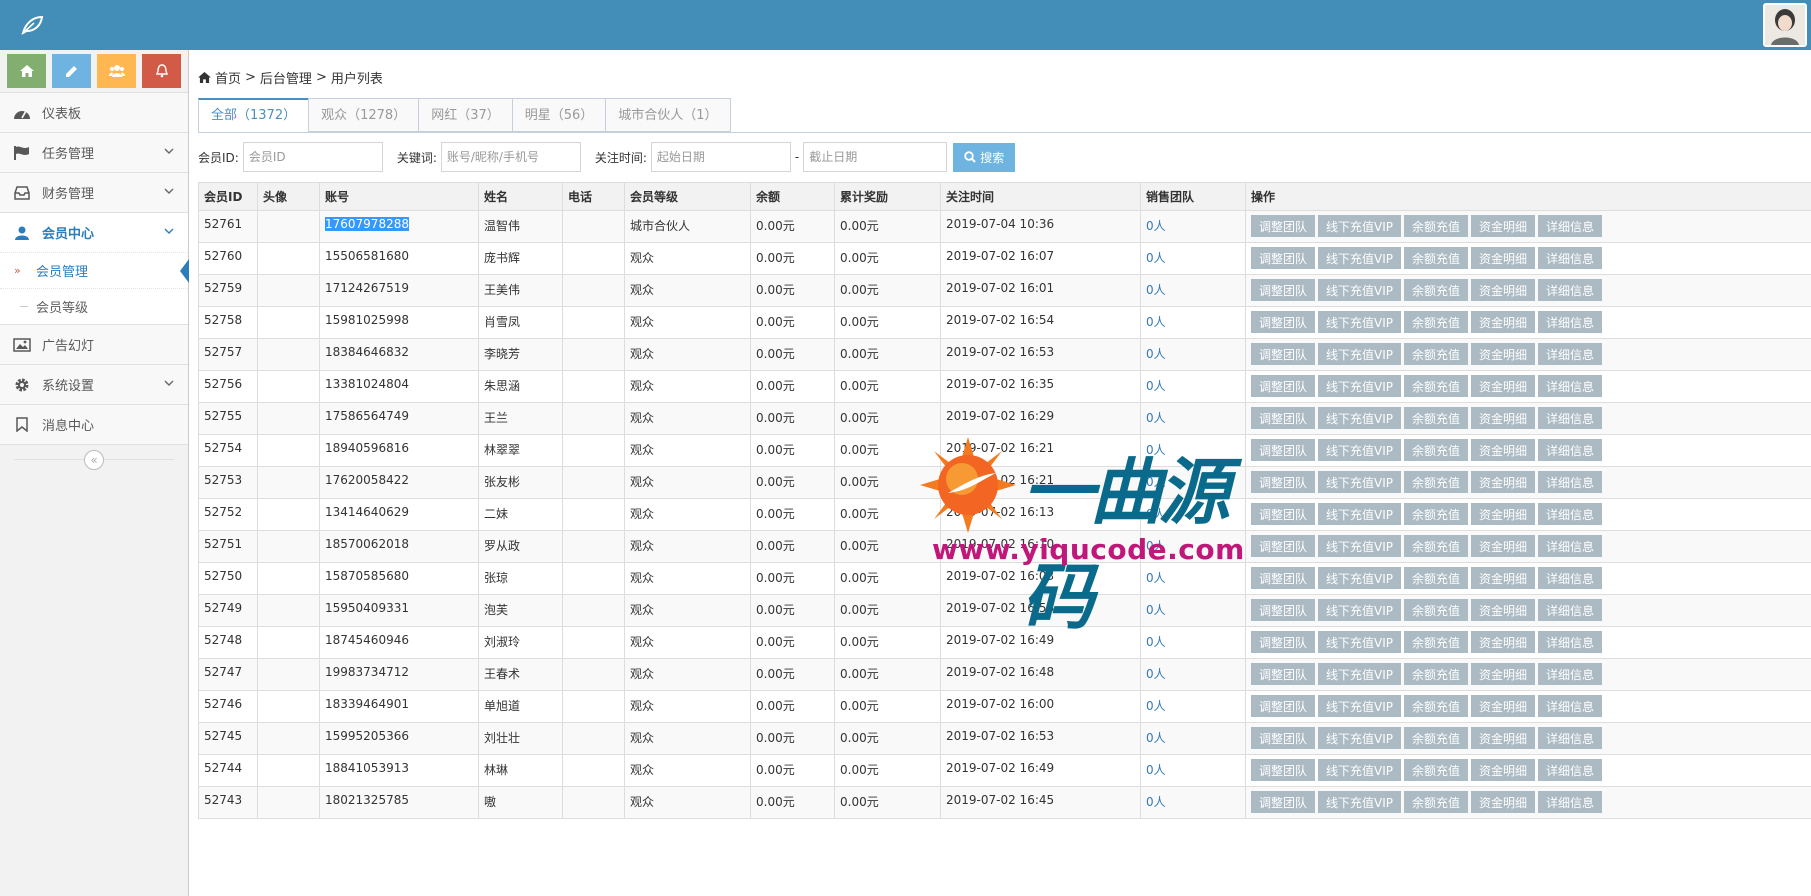  I want to click on sidebar-item-tasks: 任务管理, so click(94, 152).